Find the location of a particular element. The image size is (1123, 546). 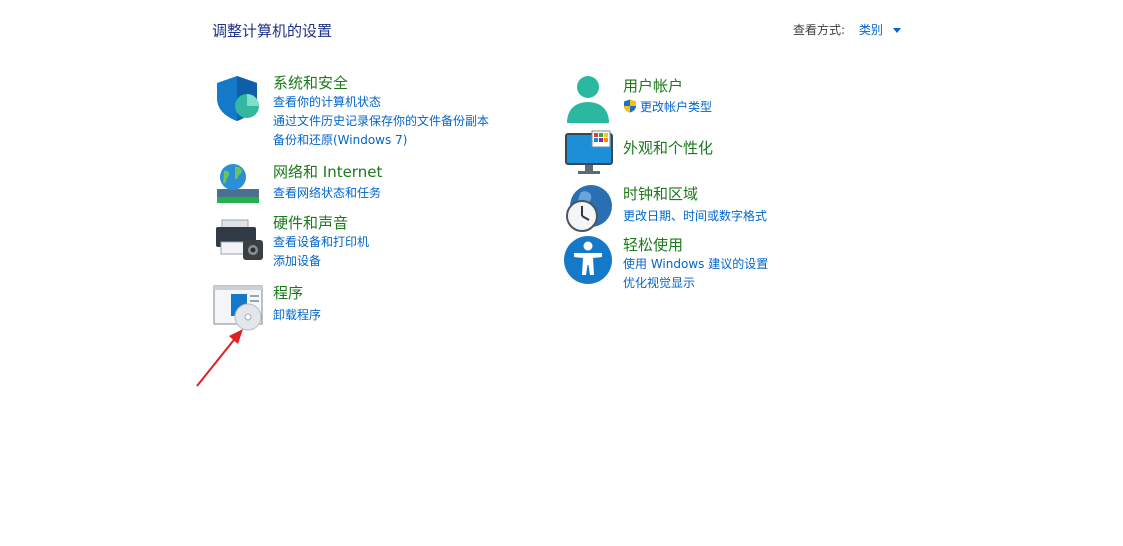

programs-title: 程序 is located at coordinates (288, 292).